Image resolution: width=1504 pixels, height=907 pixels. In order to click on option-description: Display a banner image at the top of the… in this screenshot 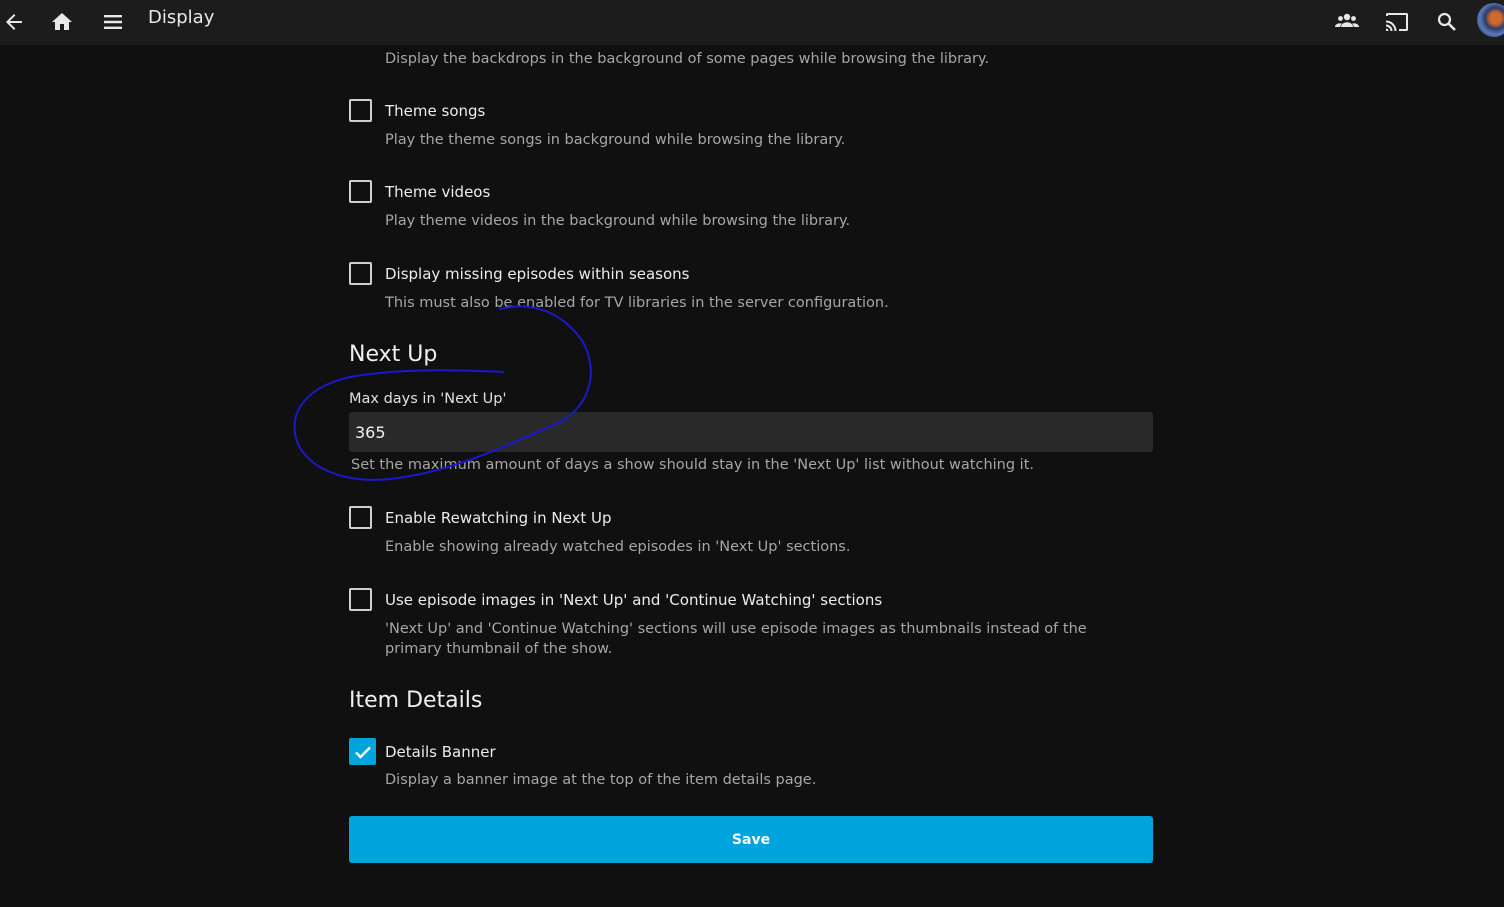, I will do `click(601, 780)`.